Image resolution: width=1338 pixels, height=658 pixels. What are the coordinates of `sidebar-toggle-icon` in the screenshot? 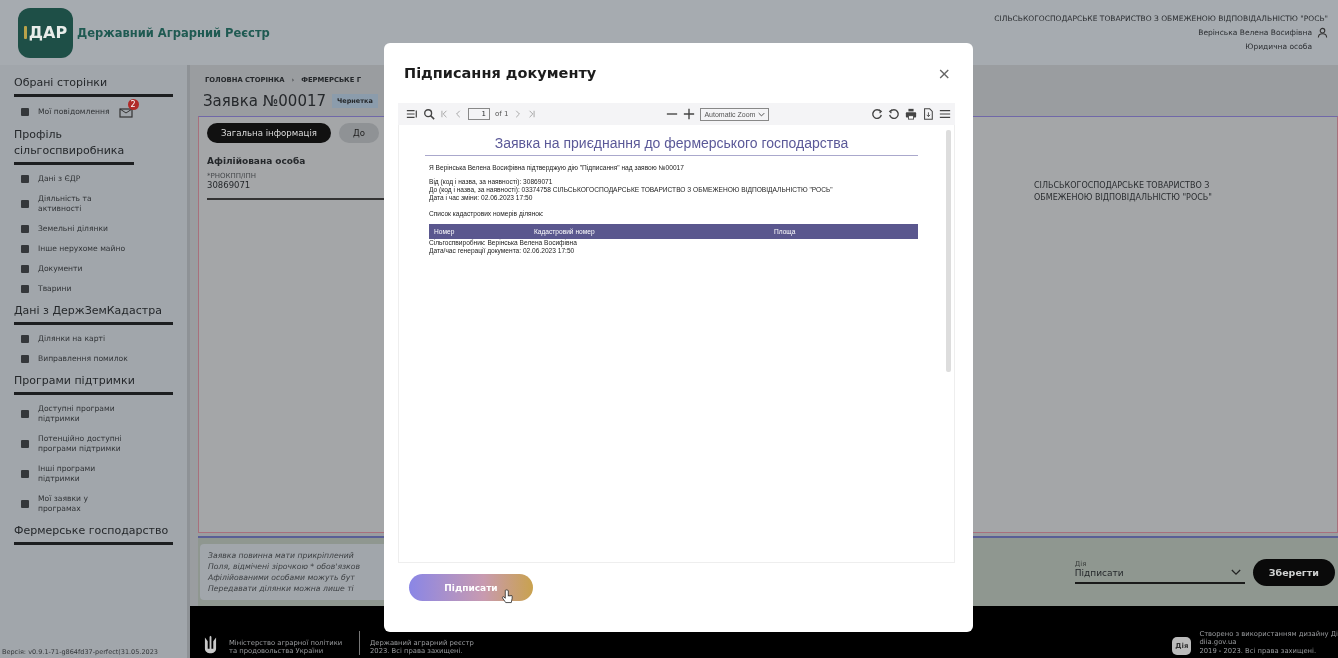 It's located at (412, 114).